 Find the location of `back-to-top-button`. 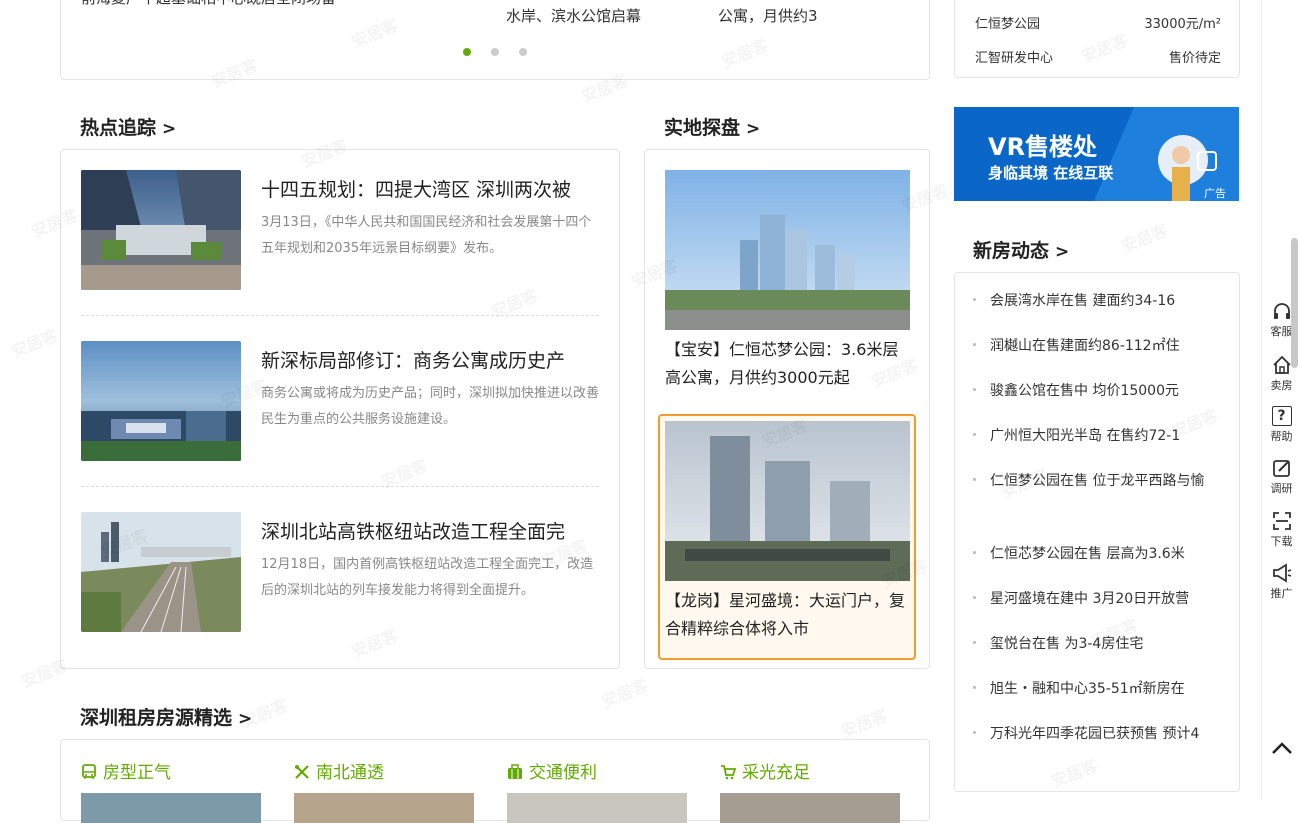

back-to-top-button is located at coordinates (1281, 749).